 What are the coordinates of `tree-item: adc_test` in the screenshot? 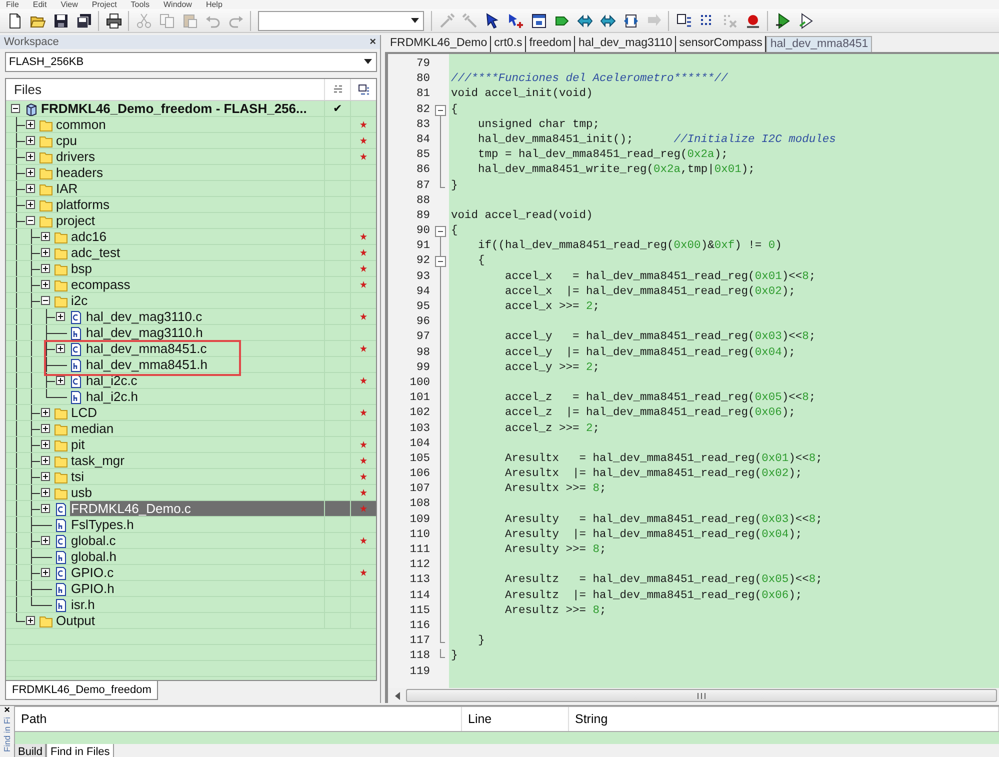 It's located at (197, 252).